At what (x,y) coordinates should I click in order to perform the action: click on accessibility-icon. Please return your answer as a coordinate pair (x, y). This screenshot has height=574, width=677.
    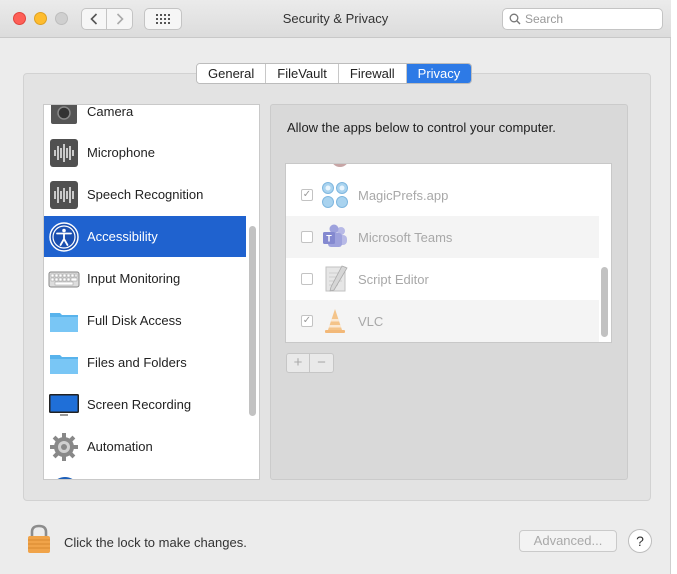
    Looking at the image, I should click on (64, 236).